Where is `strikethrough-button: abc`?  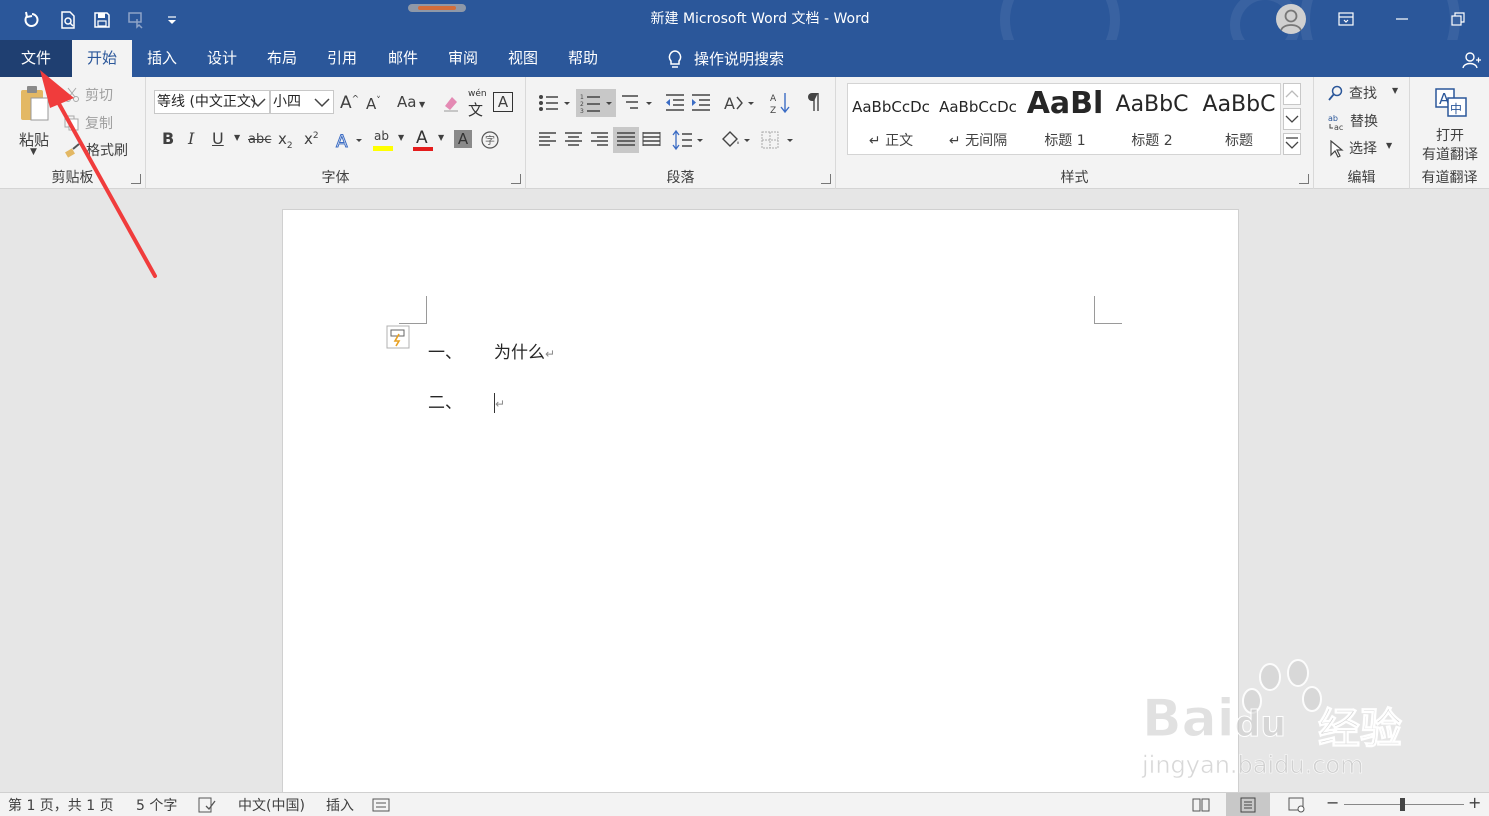 strikethrough-button: abc is located at coordinates (259, 139).